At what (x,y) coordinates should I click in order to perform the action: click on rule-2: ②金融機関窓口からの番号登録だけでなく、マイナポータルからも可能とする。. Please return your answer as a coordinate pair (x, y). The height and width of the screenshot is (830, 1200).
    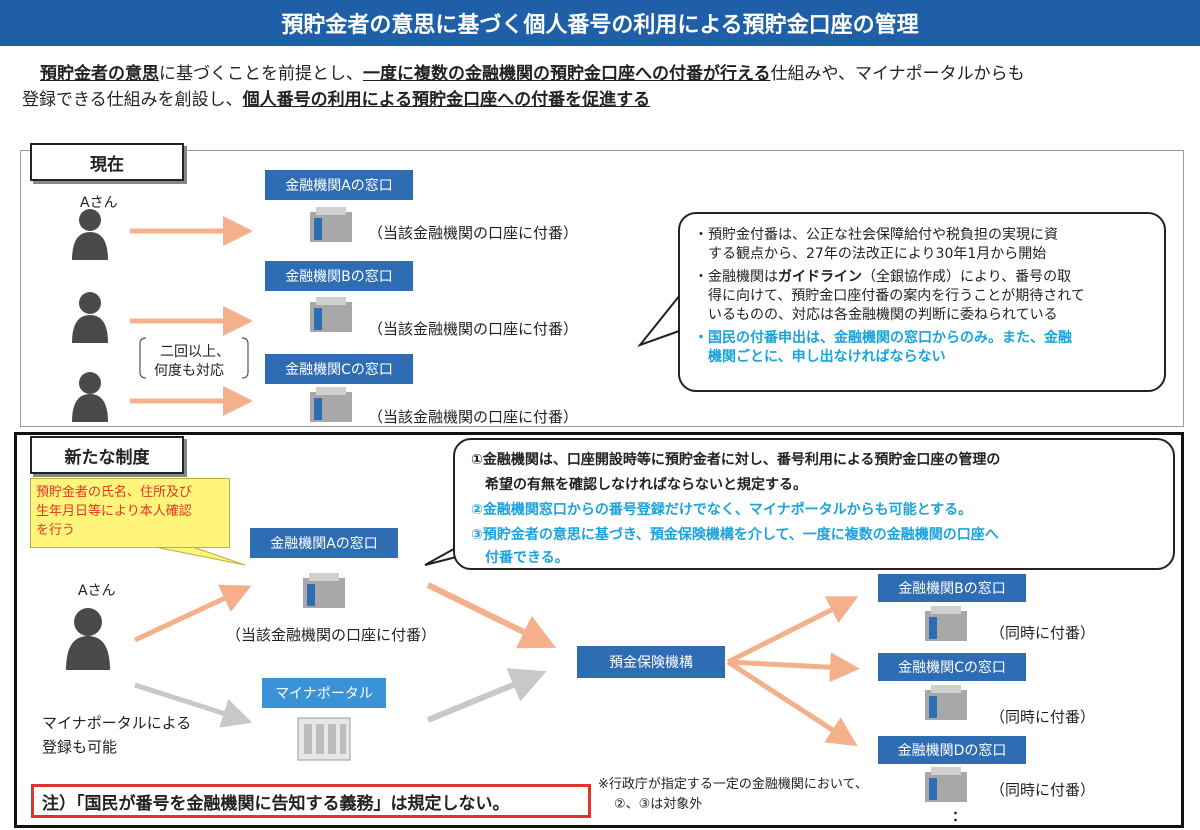
    Looking at the image, I should click on (722, 510).